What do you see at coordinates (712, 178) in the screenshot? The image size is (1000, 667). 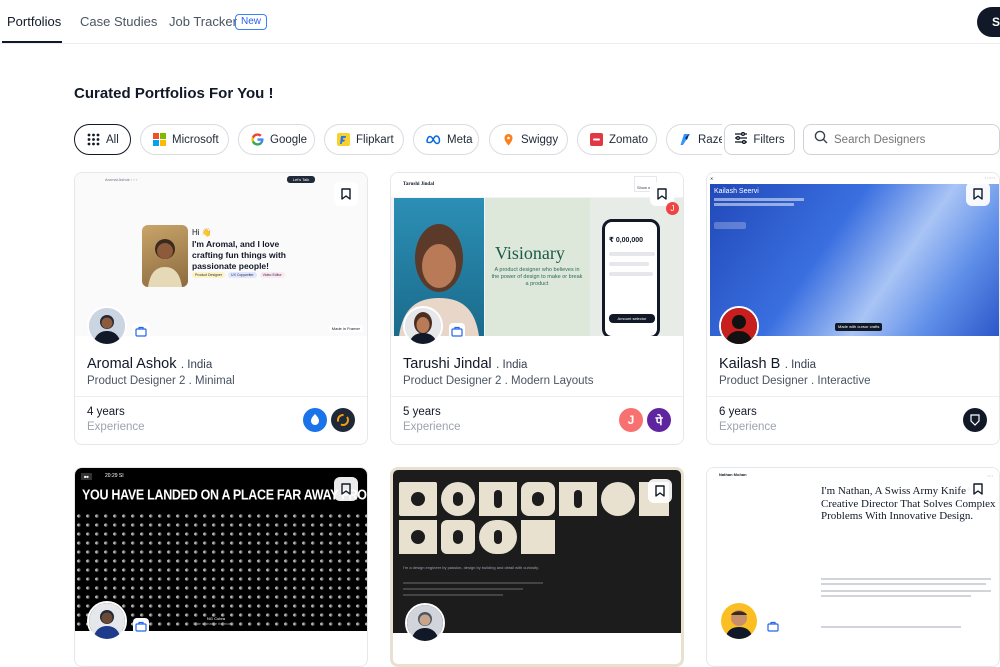 I see `thumb-nav: ✕` at bounding box center [712, 178].